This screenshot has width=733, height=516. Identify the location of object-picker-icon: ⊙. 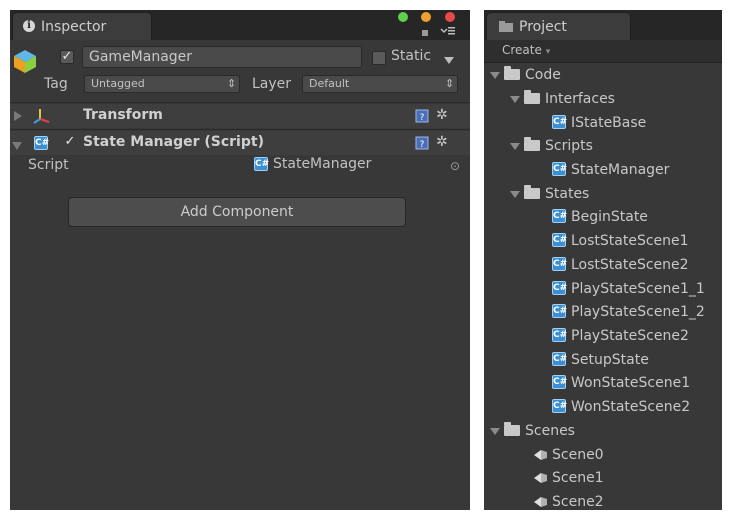
(455, 166).